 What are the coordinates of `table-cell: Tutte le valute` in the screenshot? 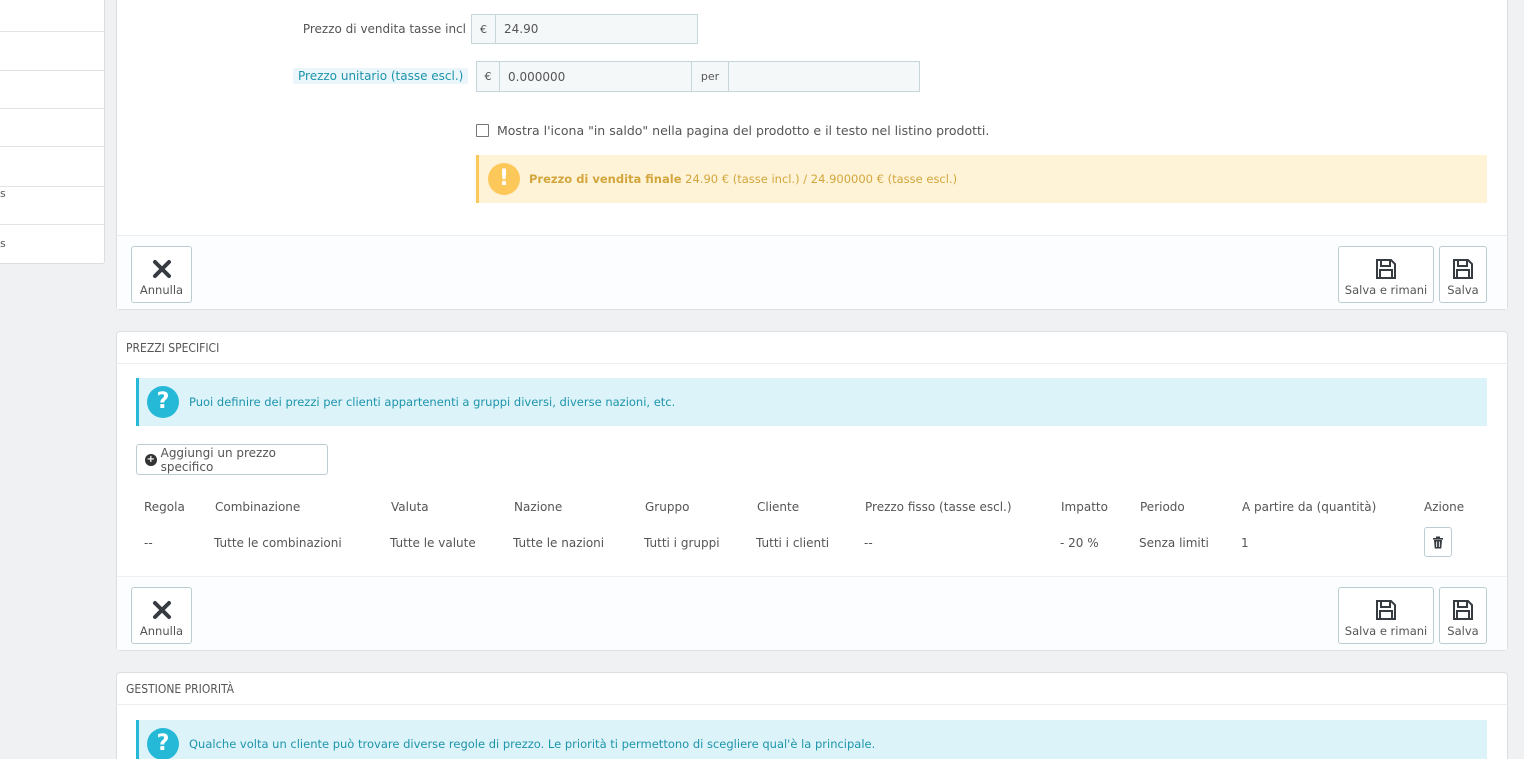 It's located at (433, 543).